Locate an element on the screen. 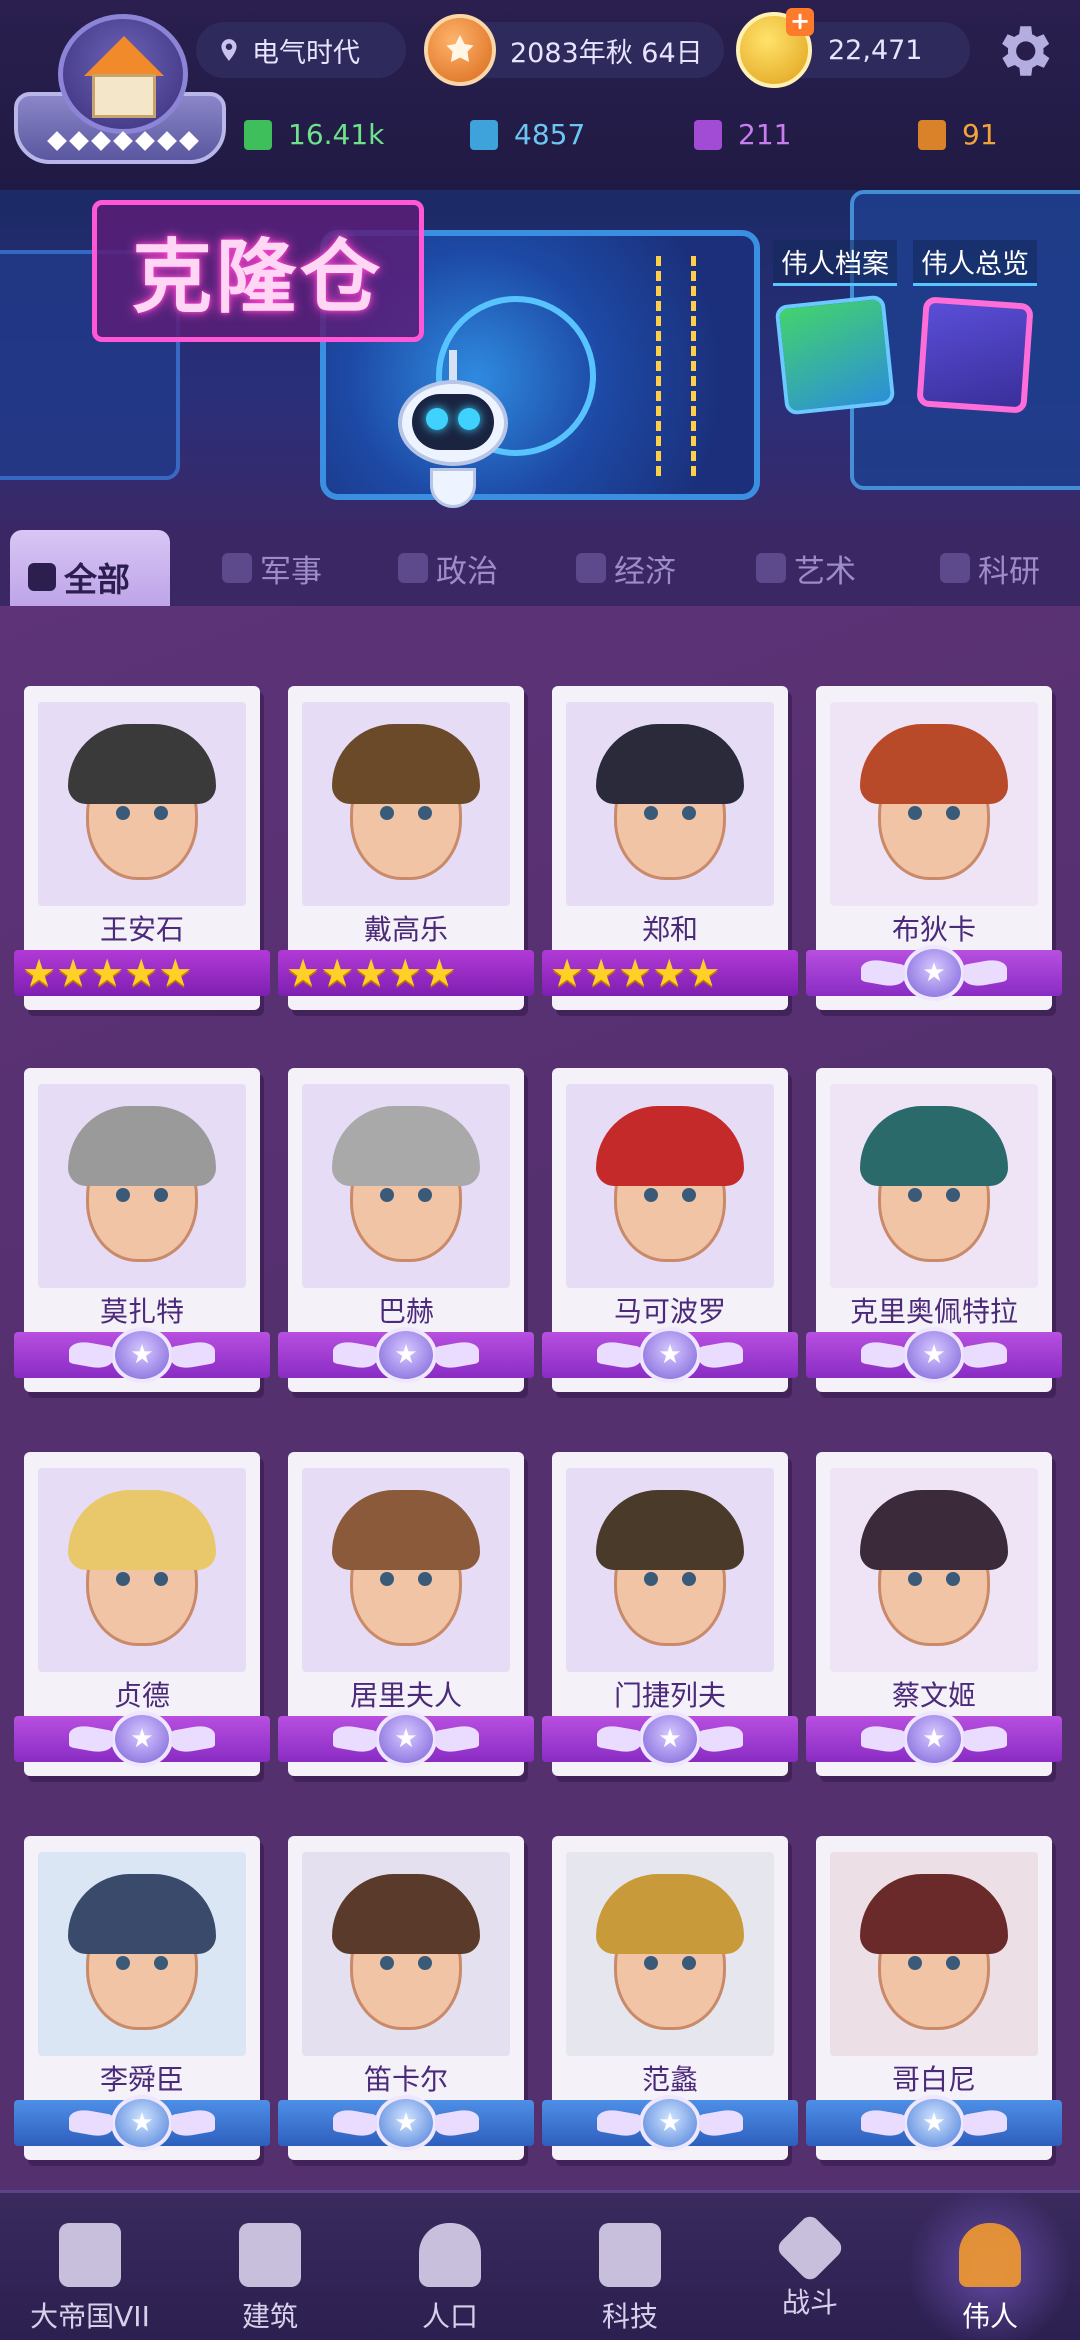  tab-research: 科研 is located at coordinates (990, 568).